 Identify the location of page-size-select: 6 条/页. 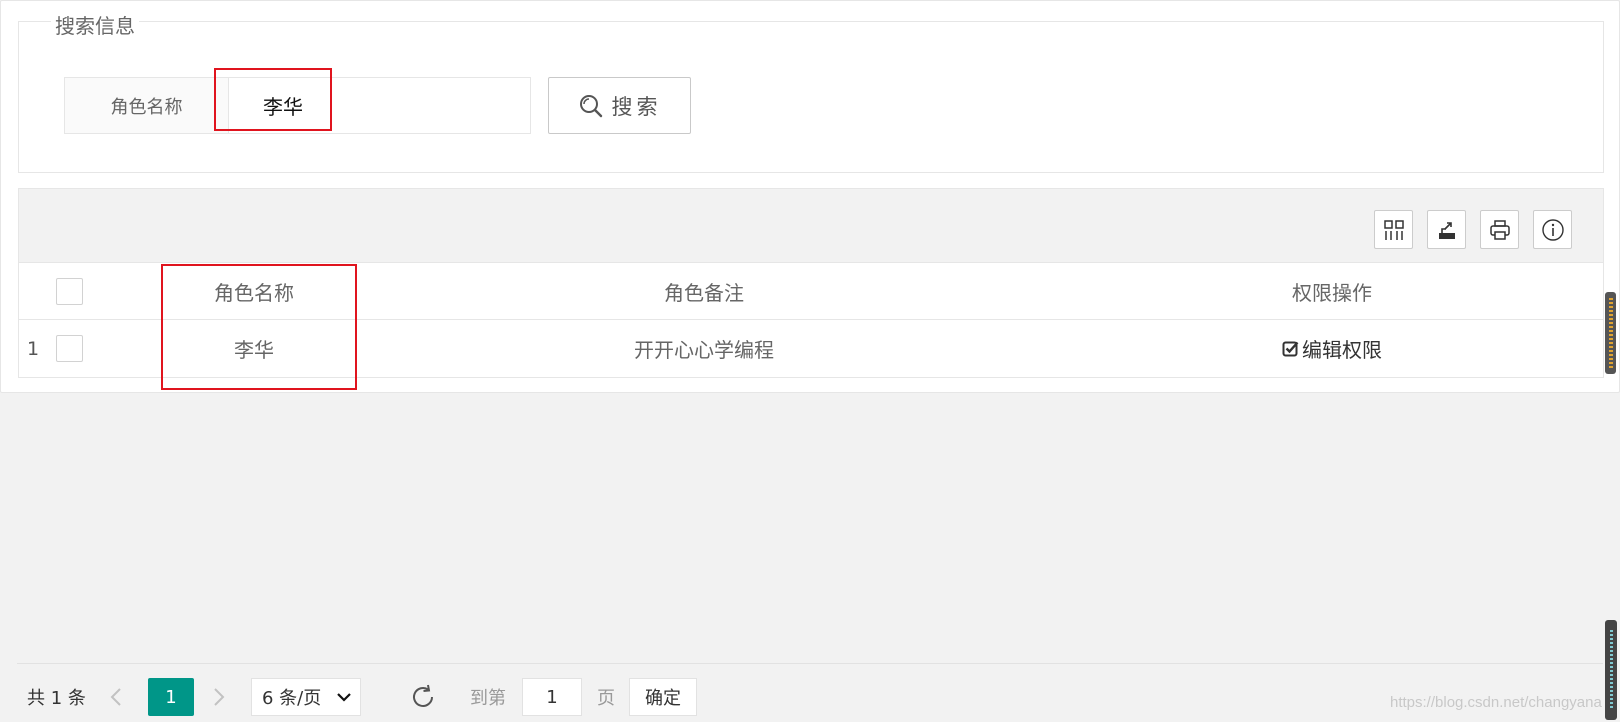
(306, 697).